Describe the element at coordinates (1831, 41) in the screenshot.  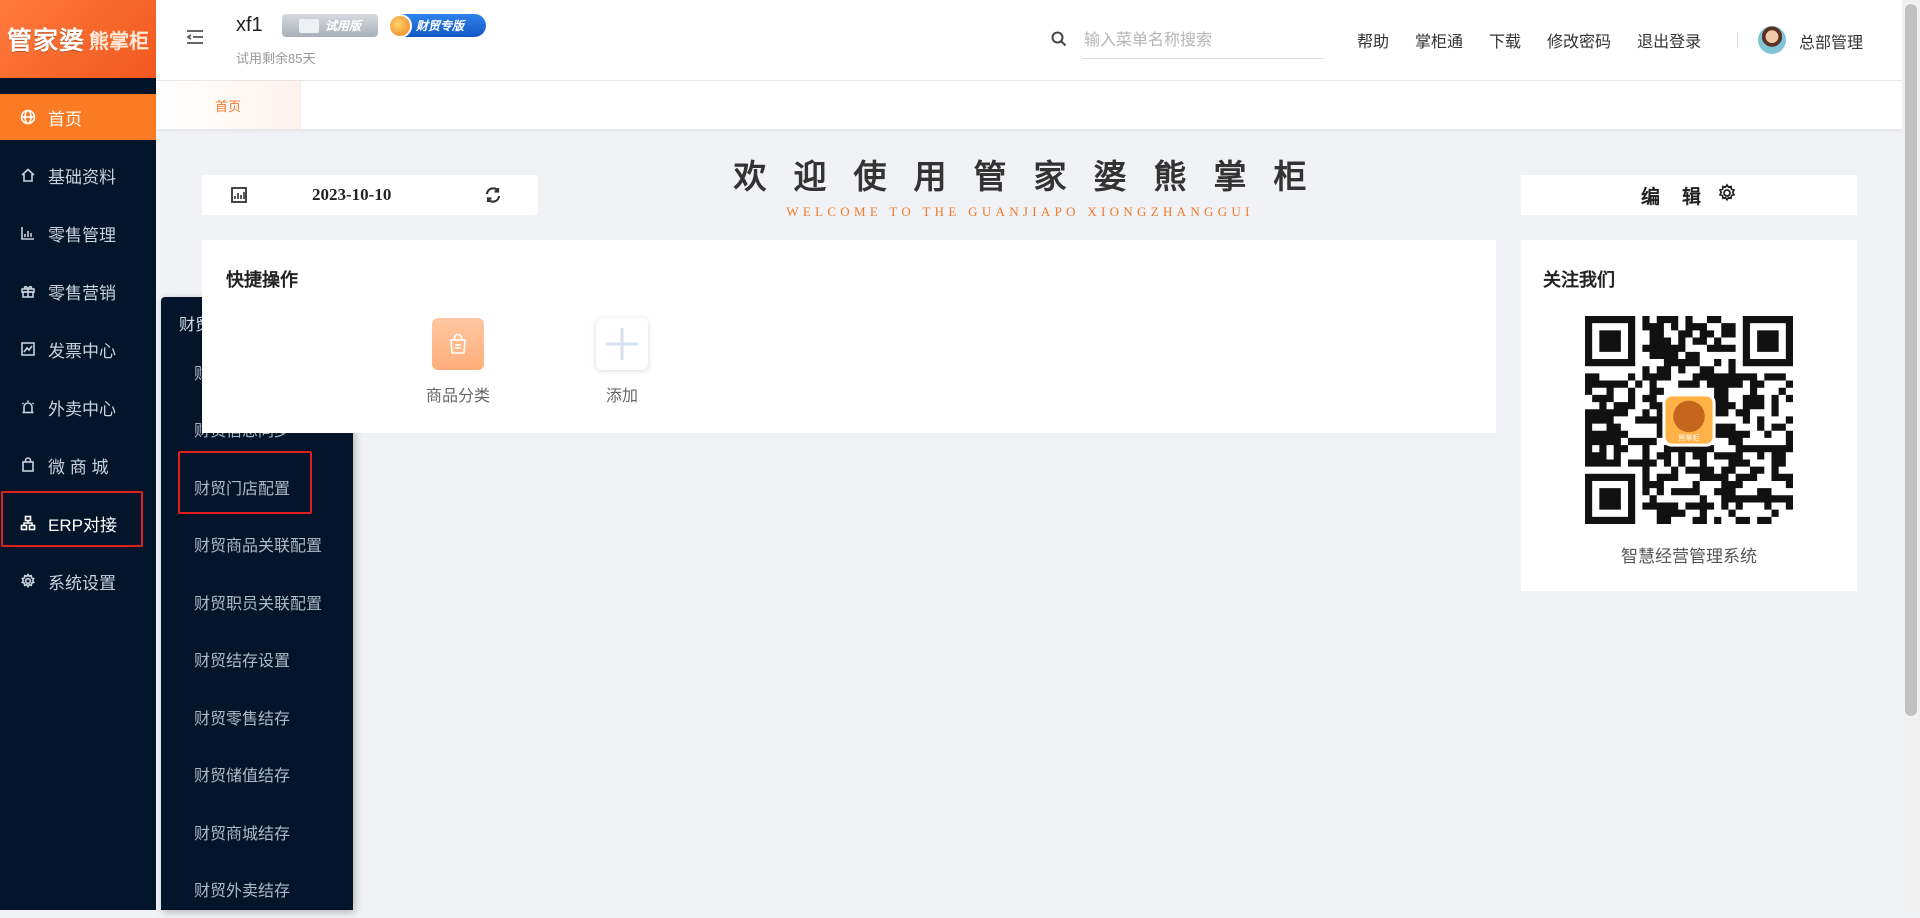
I see `user-name: 总部管理` at that location.